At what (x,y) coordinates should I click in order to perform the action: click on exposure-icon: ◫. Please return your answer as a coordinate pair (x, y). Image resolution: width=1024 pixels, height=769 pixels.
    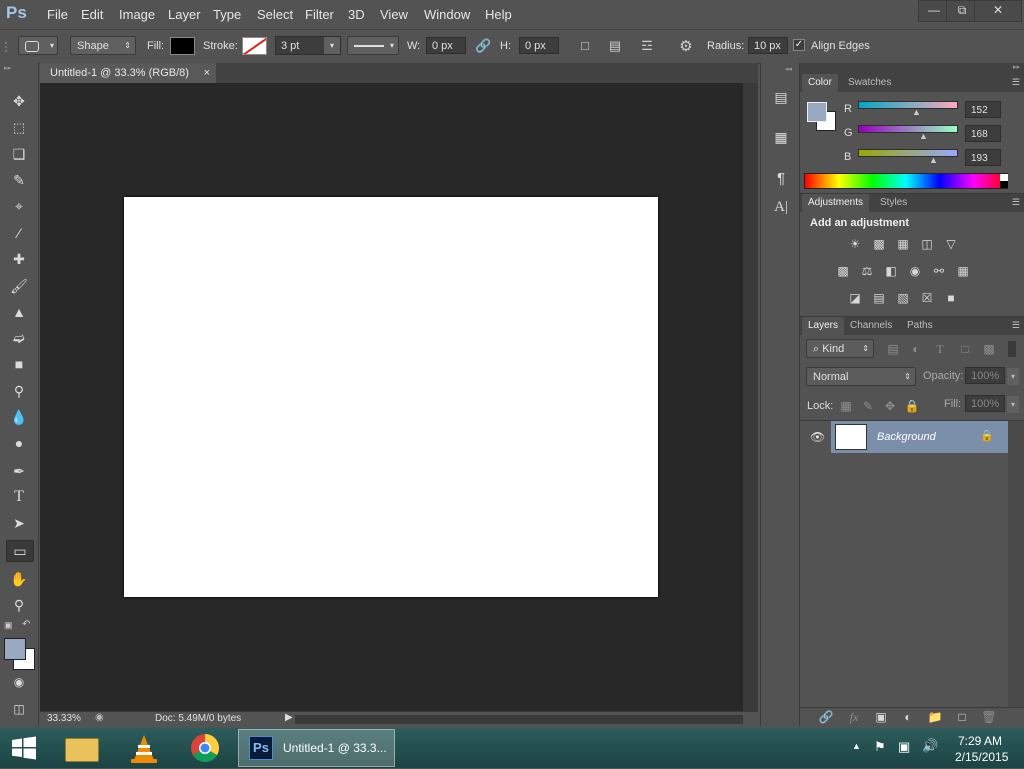
    Looking at the image, I should click on (927, 244).